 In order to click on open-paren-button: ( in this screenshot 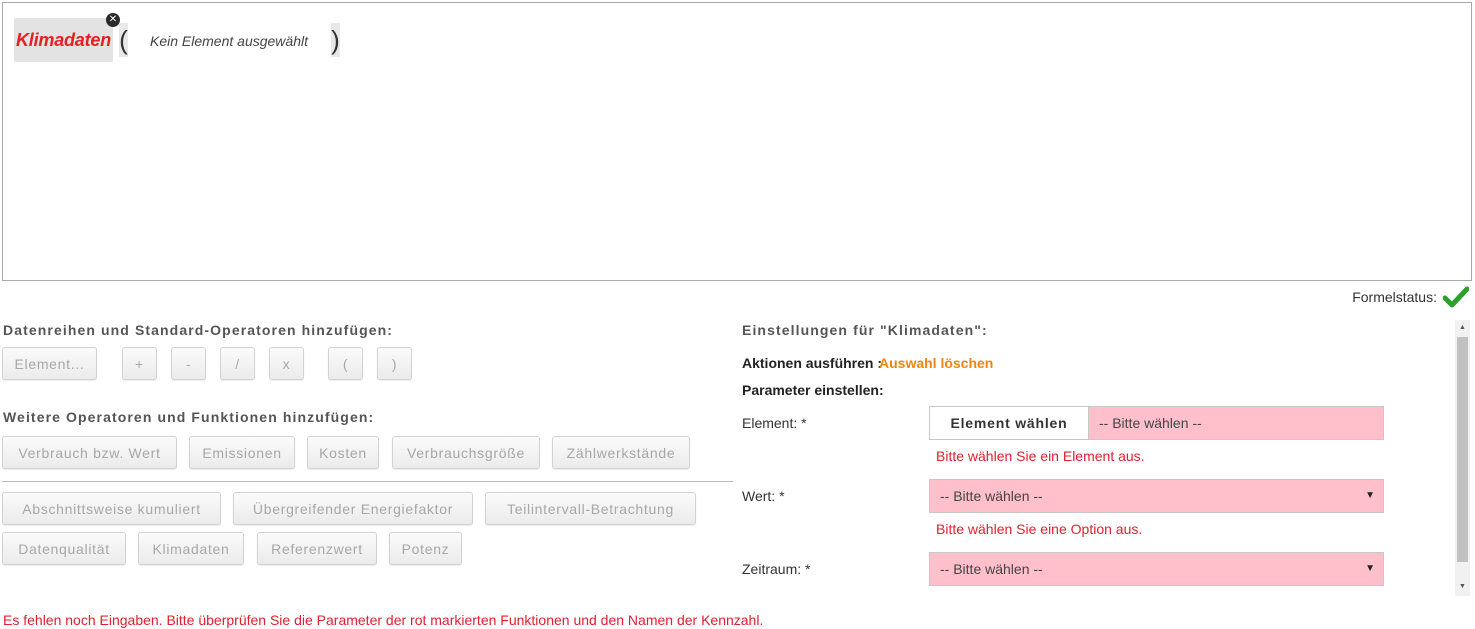, I will do `click(345, 363)`.